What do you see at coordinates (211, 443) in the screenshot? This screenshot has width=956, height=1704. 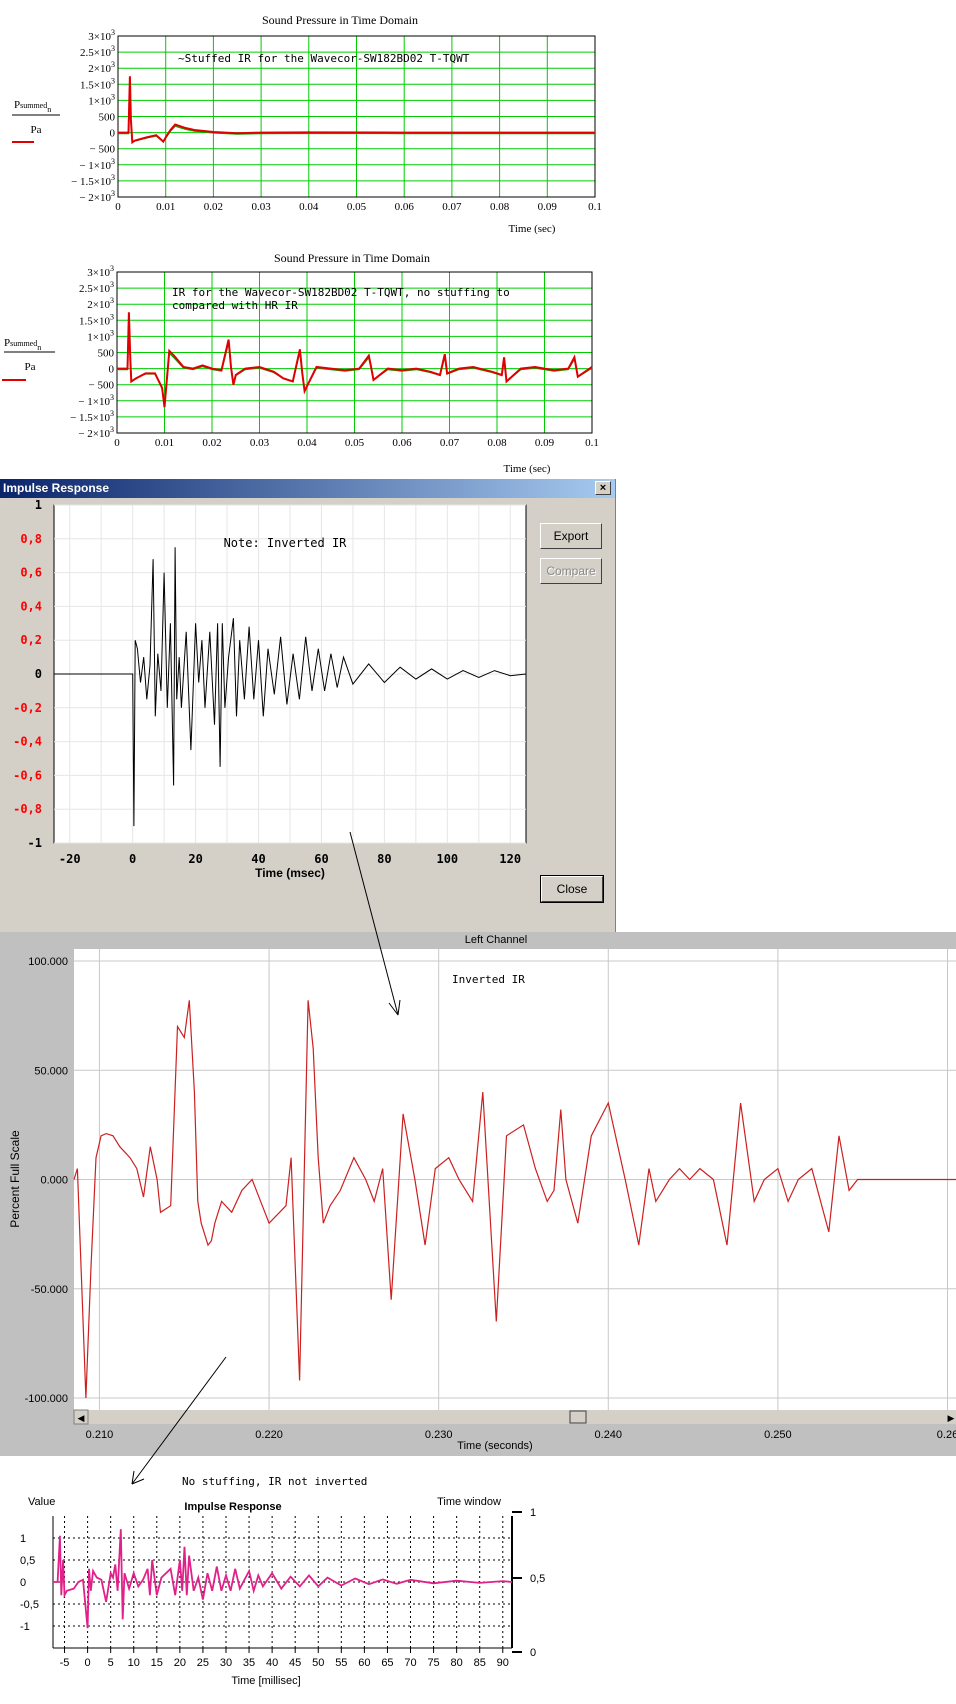 I see `c2-x-tick-label: 0.02` at bounding box center [211, 443].